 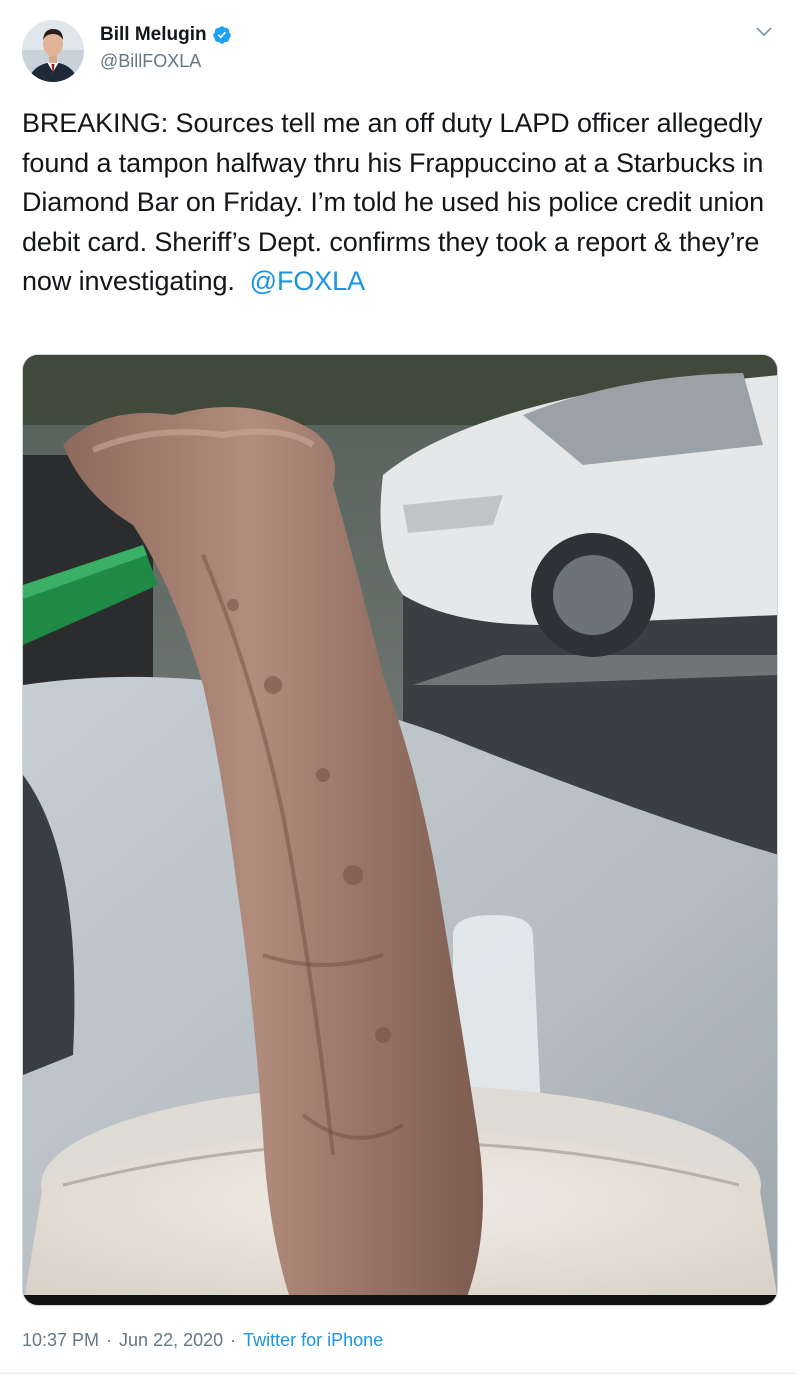 I want to click on avatar, so click(x=53, y=51).